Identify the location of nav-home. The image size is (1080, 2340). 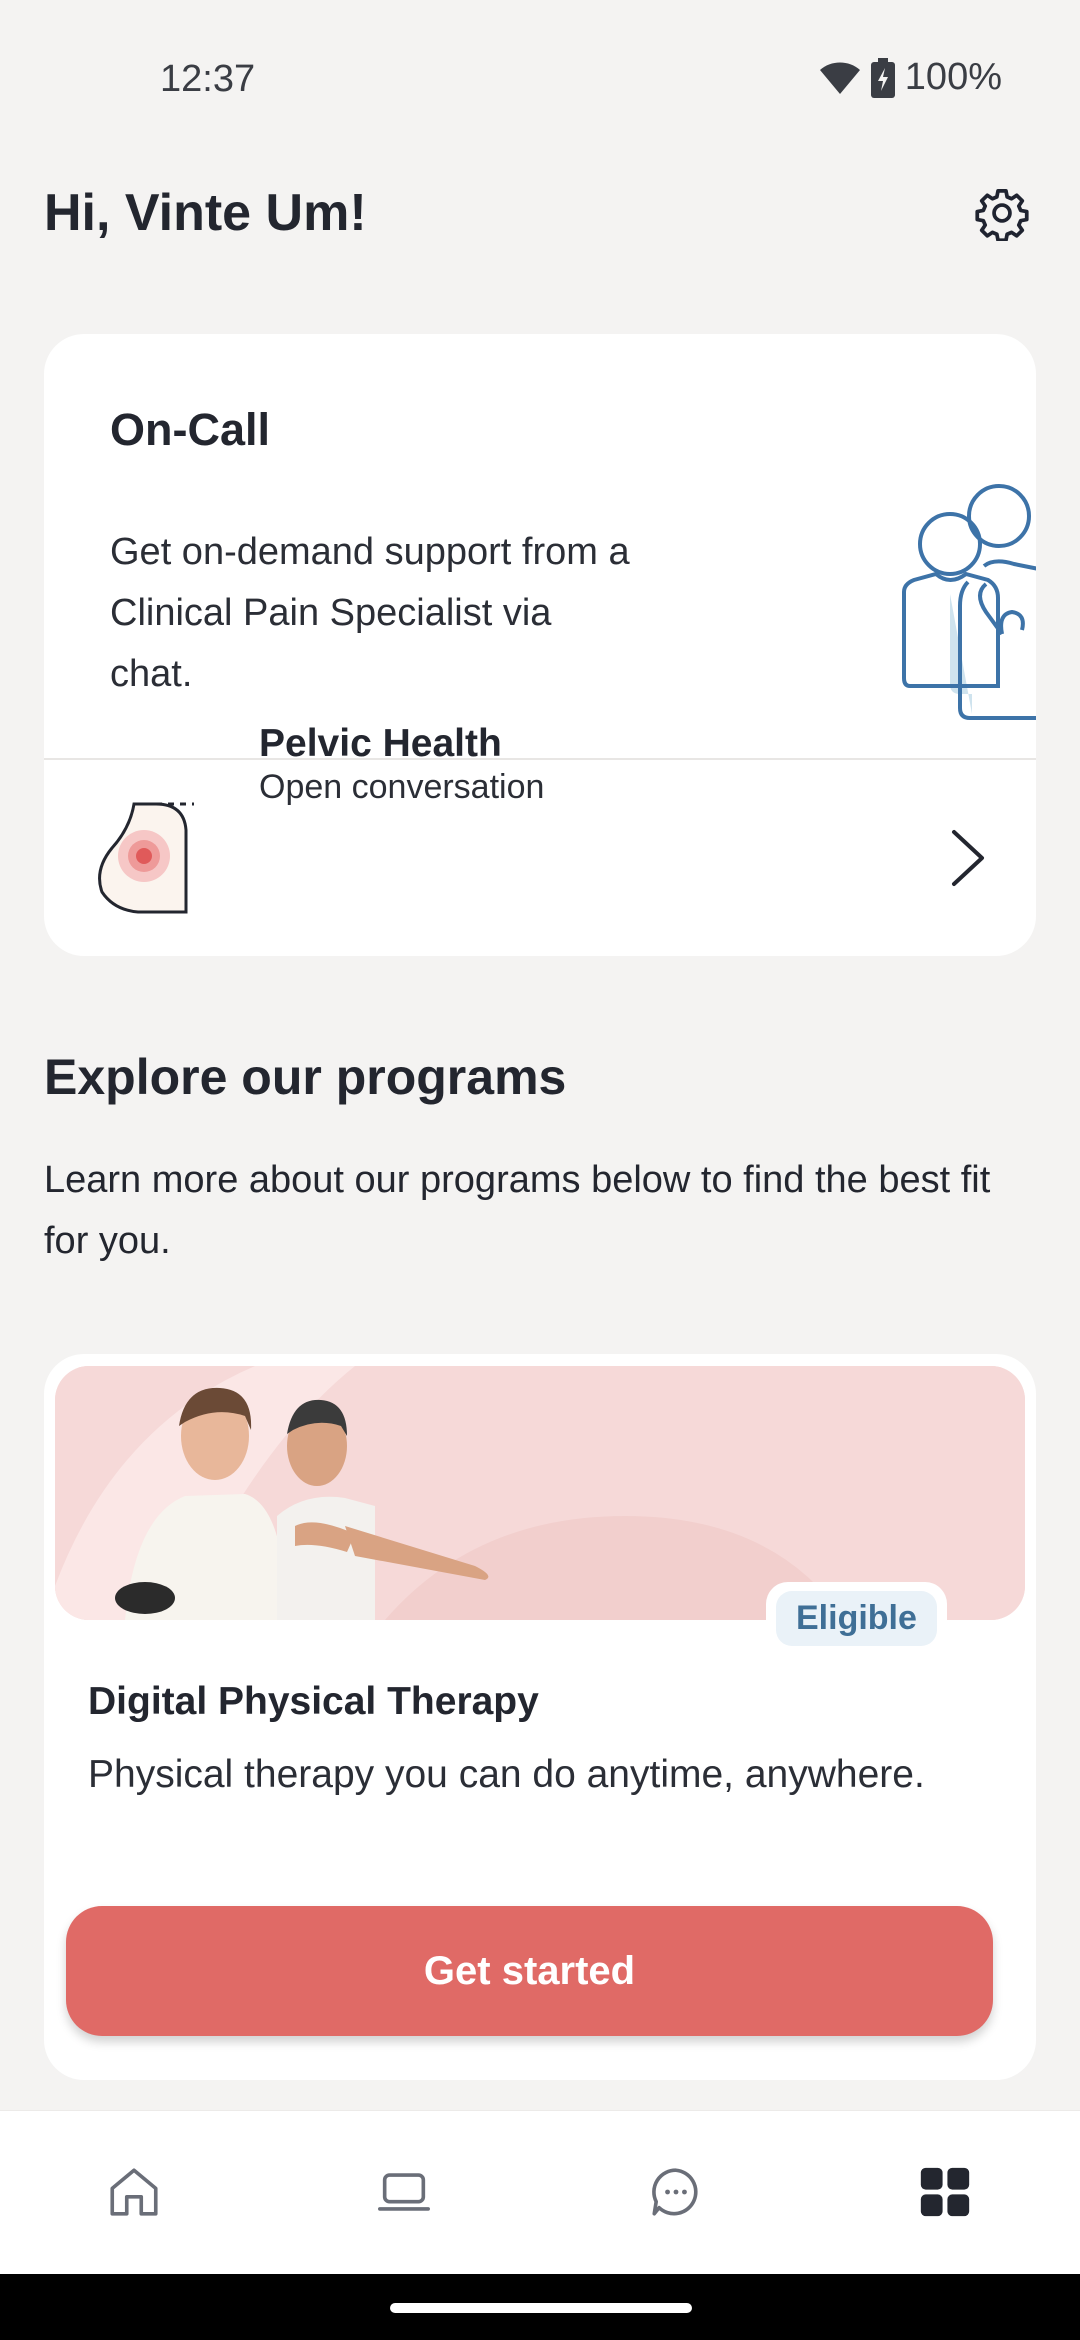
(134, 2192).